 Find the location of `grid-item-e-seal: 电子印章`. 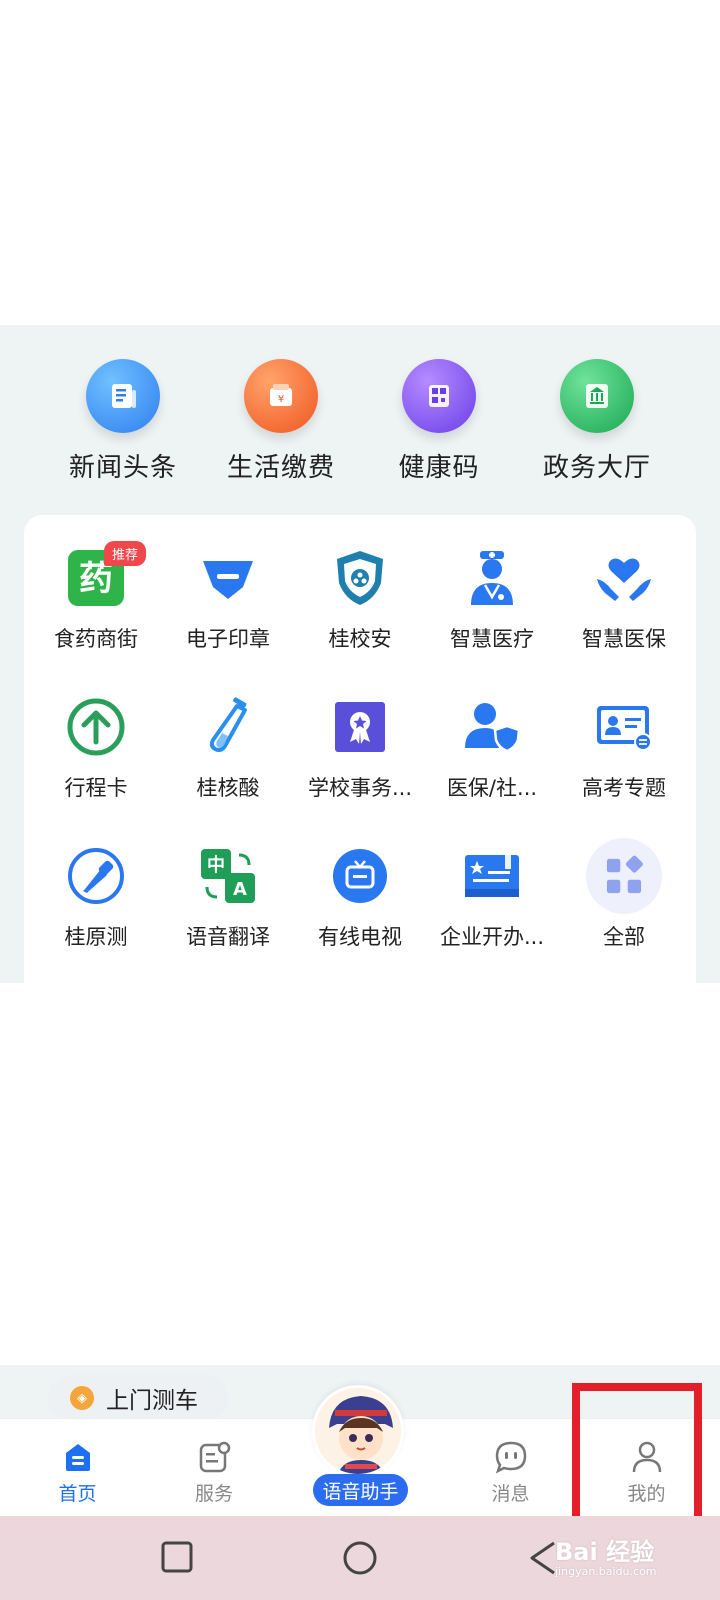

grid-item-e-seal: 电子印章 is located at coordinates (228, 589).